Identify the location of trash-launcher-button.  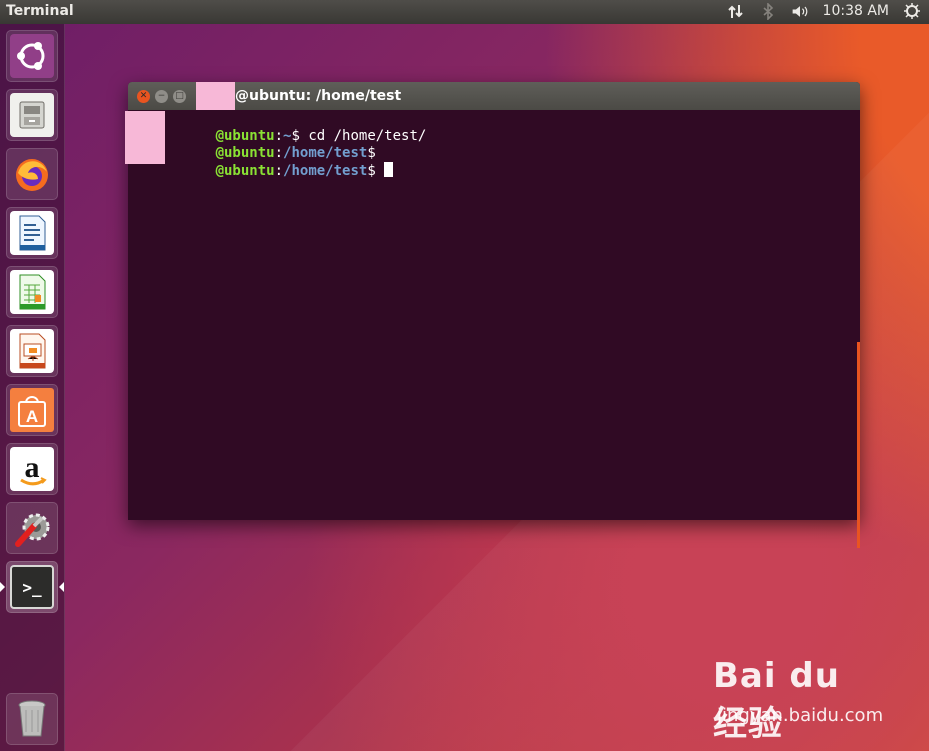
(32, 719).